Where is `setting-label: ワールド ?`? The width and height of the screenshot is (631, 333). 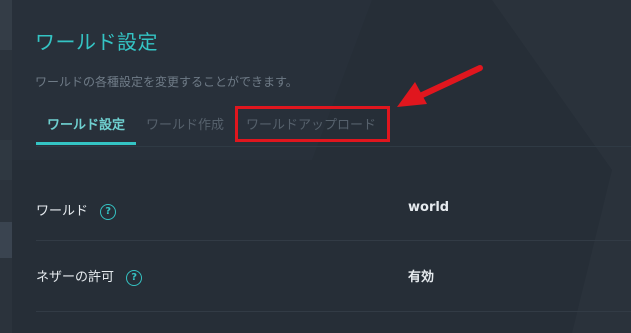
setting-label: ワールド ? is located at coordinates (76, 210).